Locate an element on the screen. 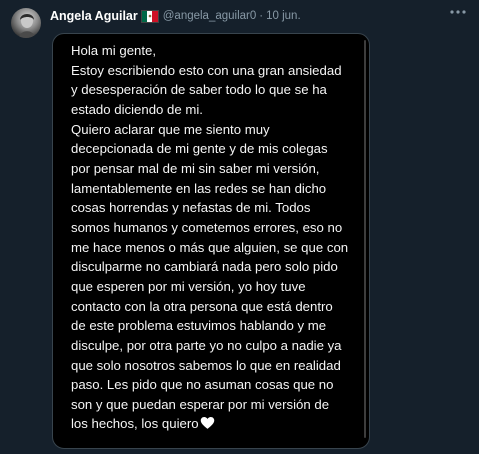 This screenshot has width=479, height=454. note-line: que esperen por mi versión, yo hoy tuve is located at coordinates (188, 286).